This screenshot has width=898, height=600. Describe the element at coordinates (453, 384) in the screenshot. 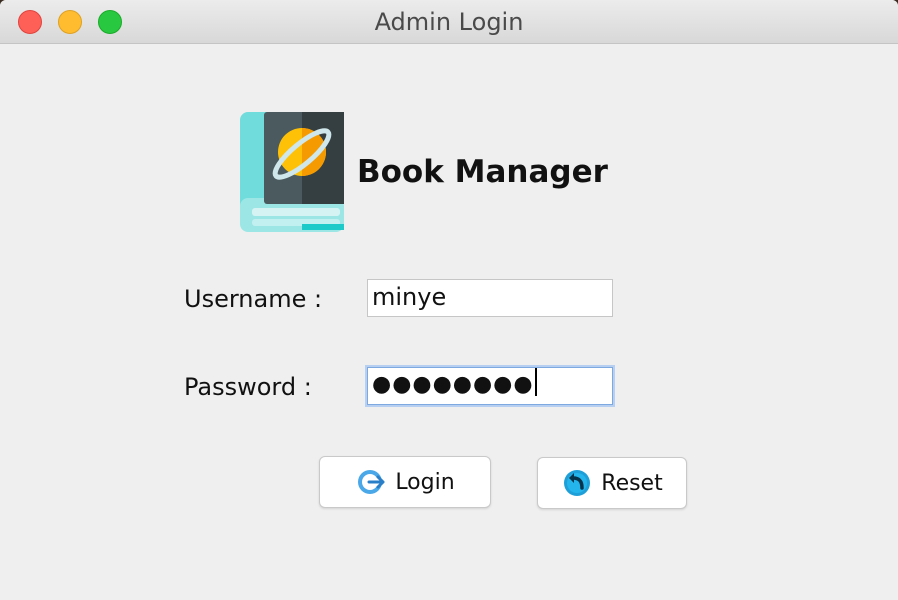

I see `password-masked-value: ●●●●●●●●` at that location.